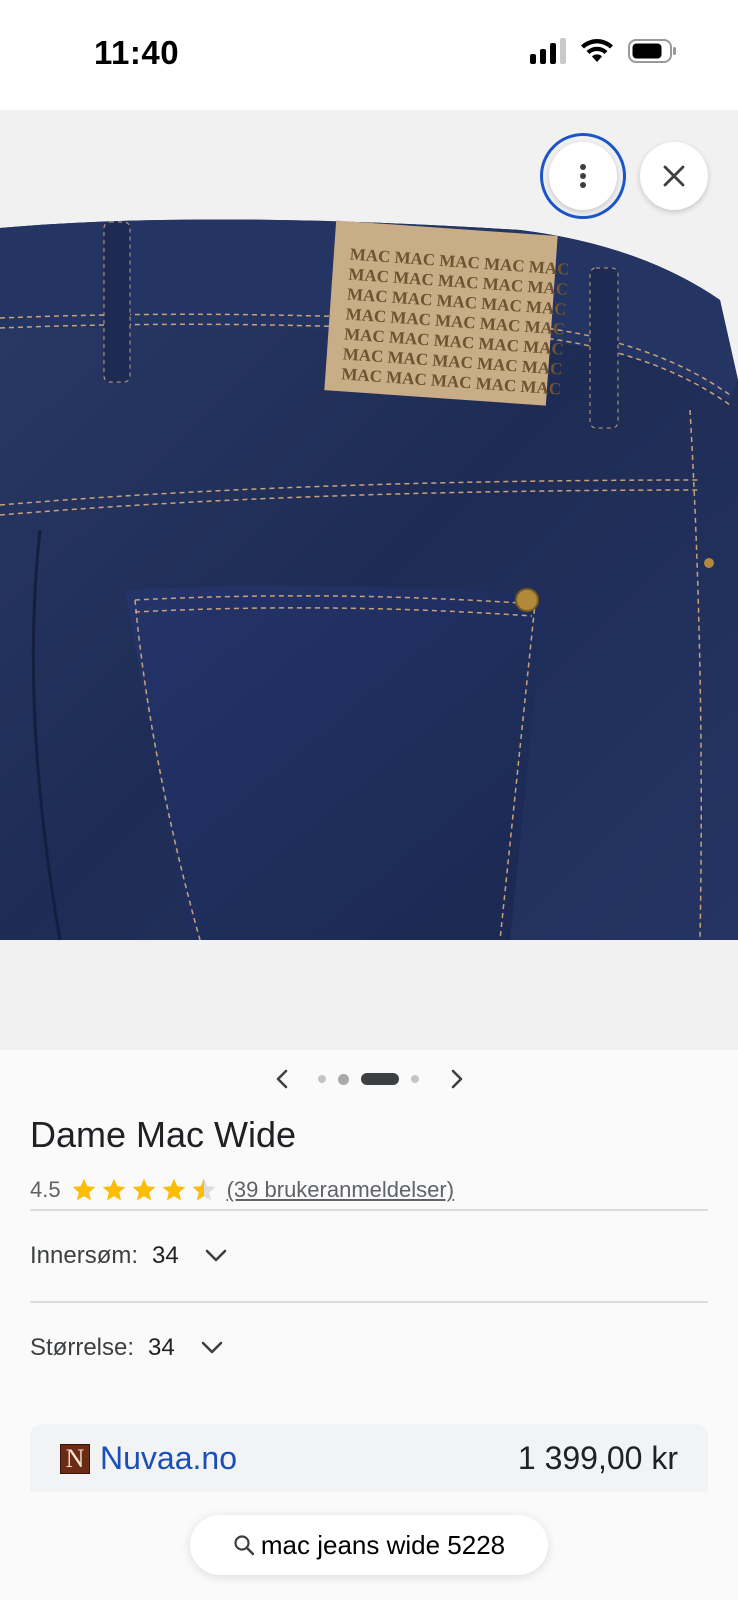  What do you see at coordinates (597, 1458) in the screenshot?
I see `merchant-price: 1 399,00 kr` at bounding box center [597, 1458].